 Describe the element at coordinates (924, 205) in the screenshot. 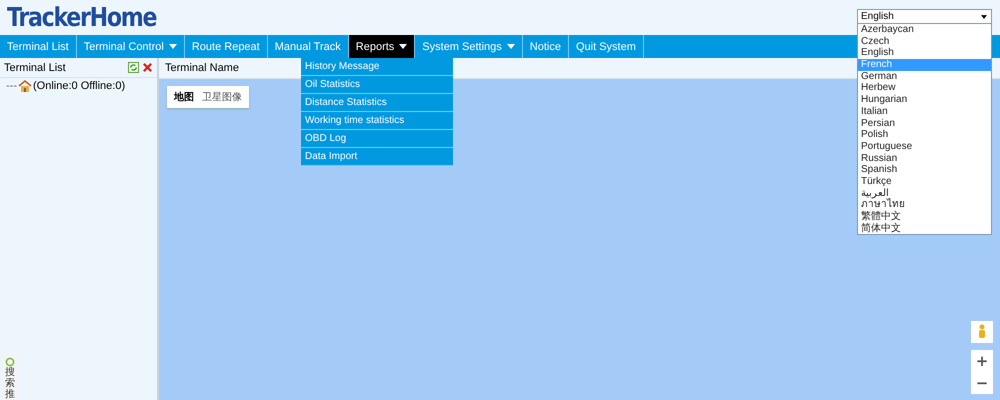

I see `language-option: ภาษาไทย` at that location.